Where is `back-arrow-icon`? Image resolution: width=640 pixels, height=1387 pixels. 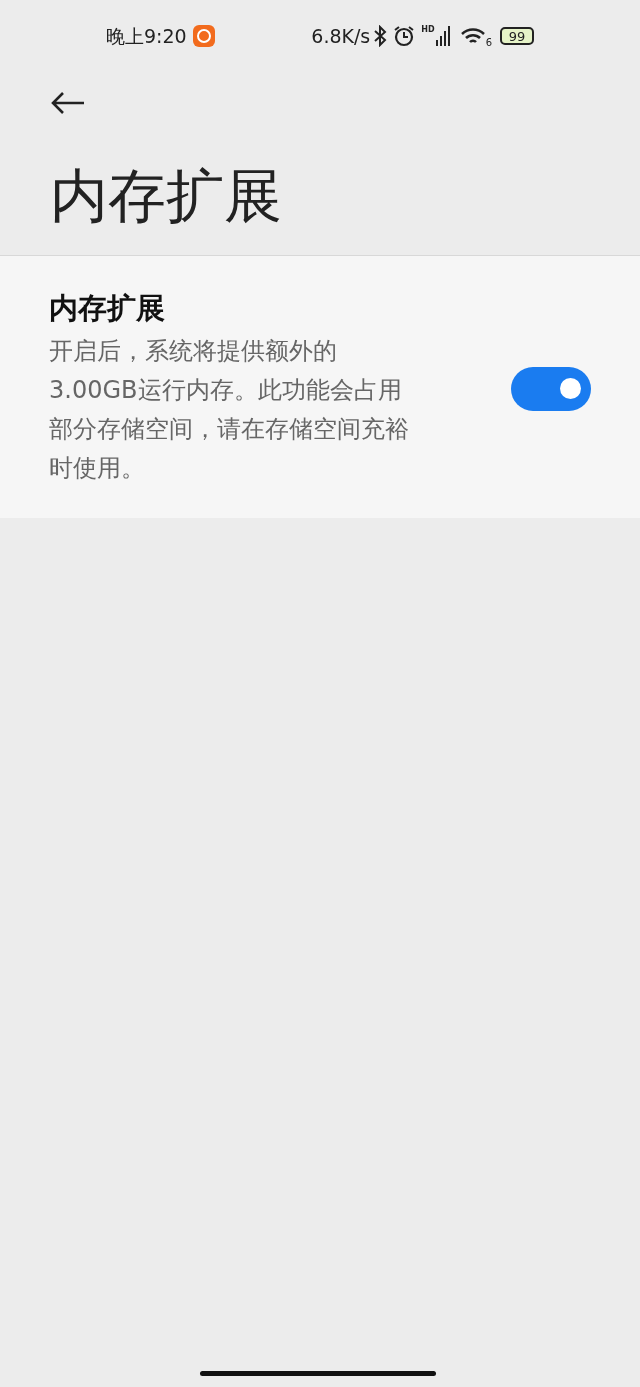
back-arrow-icon is located at coordinates (68, 103).